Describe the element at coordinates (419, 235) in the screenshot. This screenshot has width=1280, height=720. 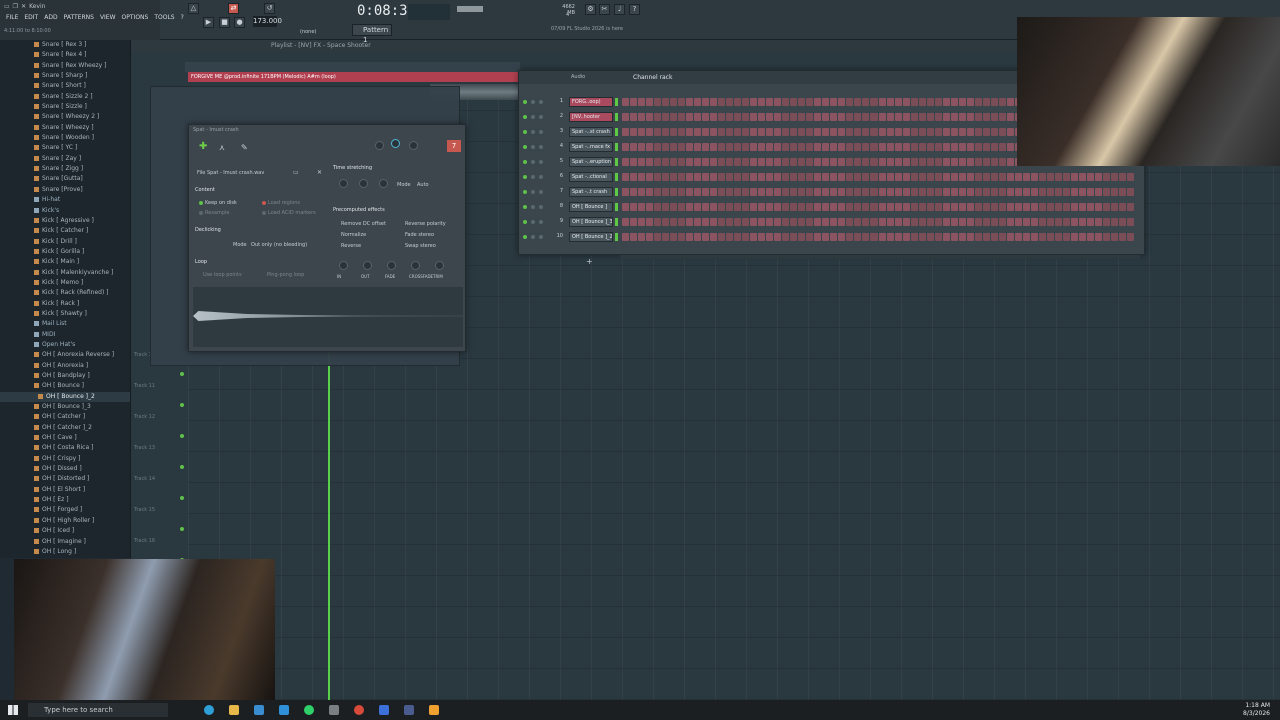
I see `fade-stereo-label: Fade stereo` at that location.